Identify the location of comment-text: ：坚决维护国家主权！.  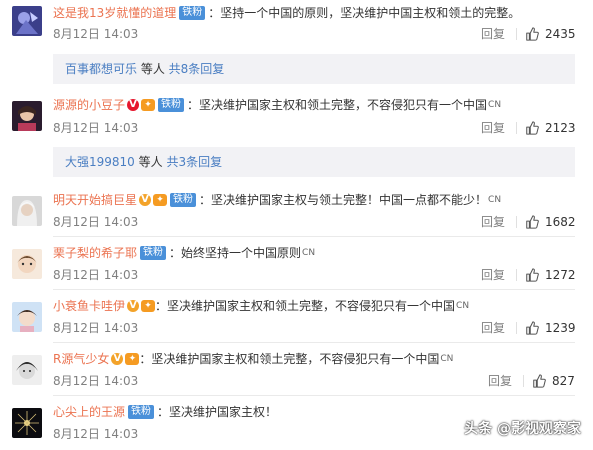
(217, 412).